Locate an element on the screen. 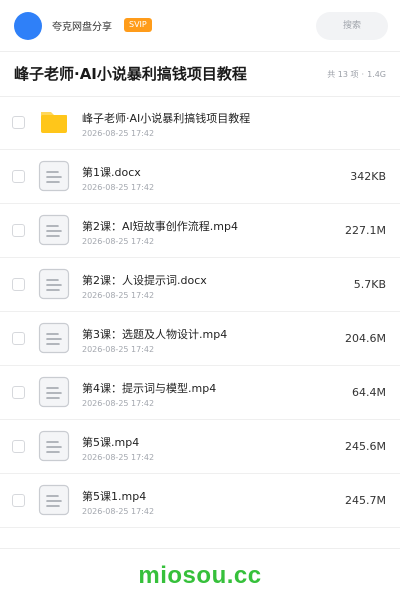  file-size: 342KB is located at coordinates (368, 176).